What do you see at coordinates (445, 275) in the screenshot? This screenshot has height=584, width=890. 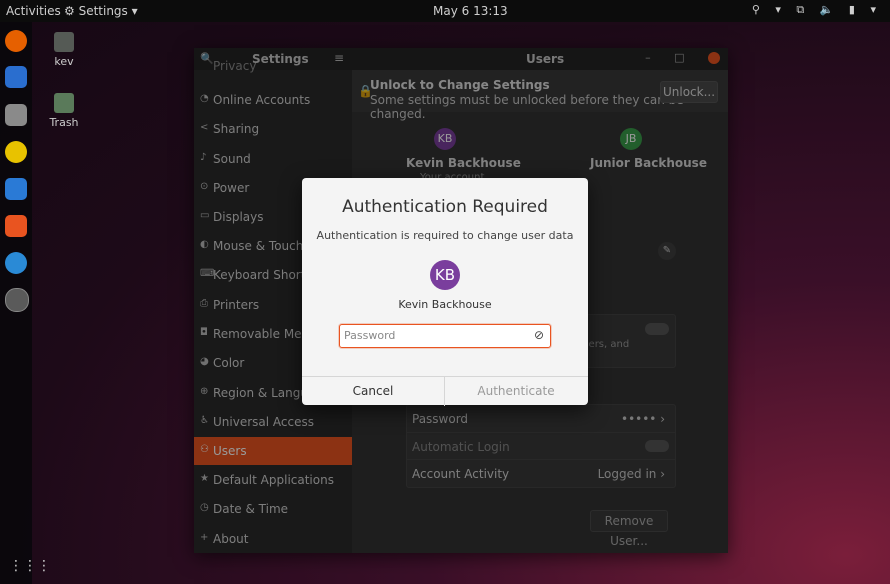 I see `avatar: KB` at bounding box center [445, 275].